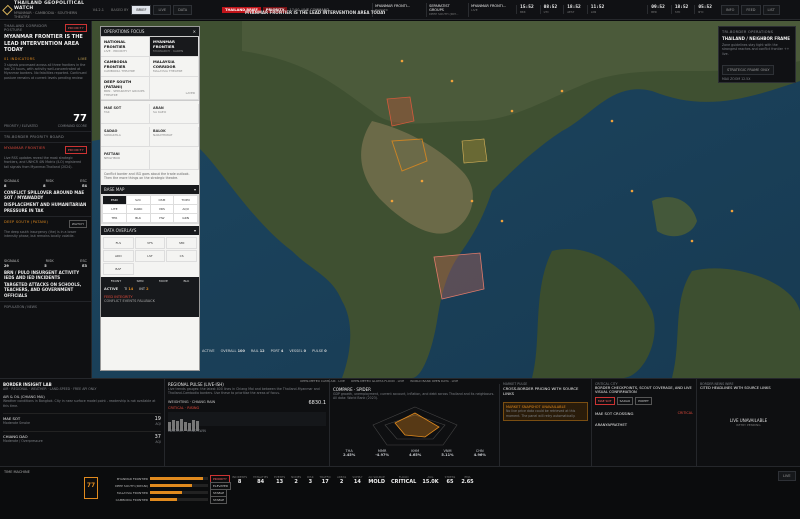 This screenshot has height=519, width=800. Describe the element at coordinates (82, 437) in the screenshot. I see `aqi-row: CHIANG DAO Moderate / Overpressure 37 AQI` at that location.